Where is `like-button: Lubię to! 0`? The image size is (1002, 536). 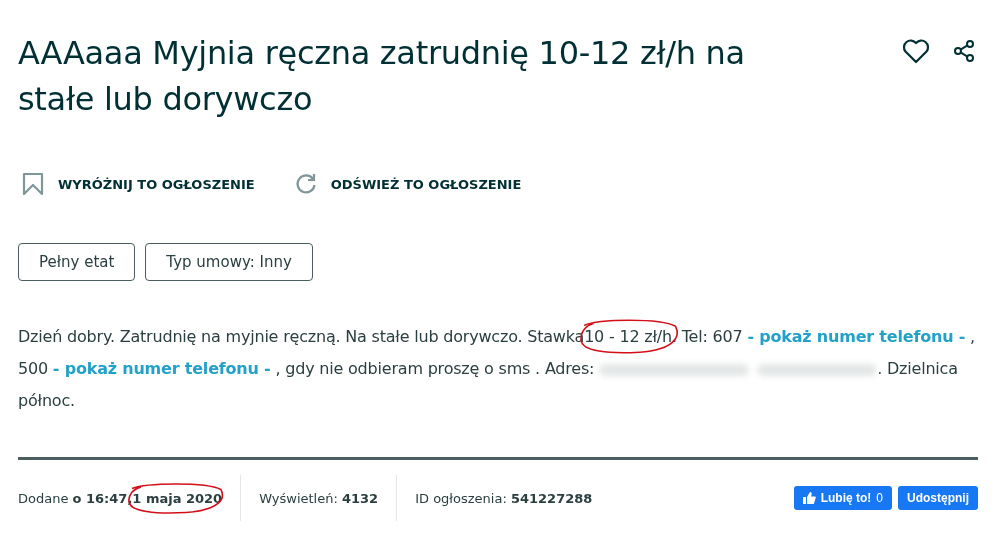
like-button: Lubię to! 0 is located at coordinates (842, 498).